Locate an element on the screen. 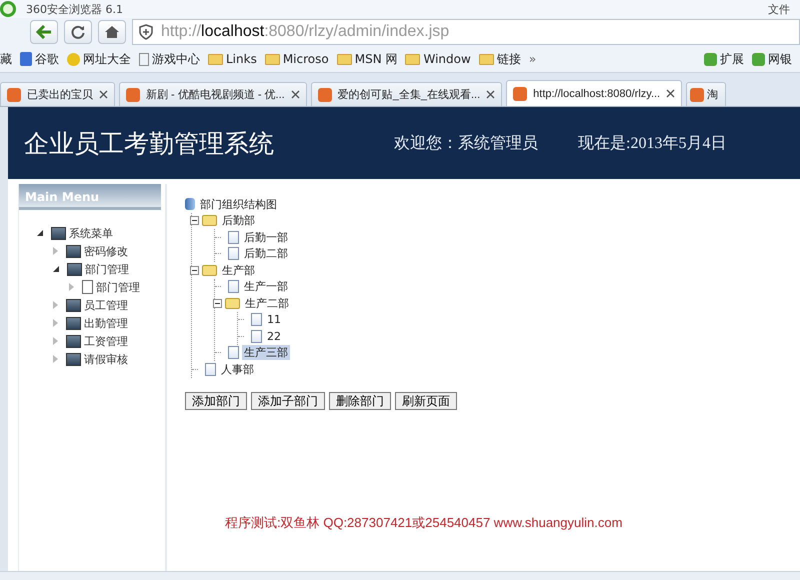 Image resolution: width=800 pixels, height=580 pixels. menu-item: 密码修改 is located at coordinates (106, 251).